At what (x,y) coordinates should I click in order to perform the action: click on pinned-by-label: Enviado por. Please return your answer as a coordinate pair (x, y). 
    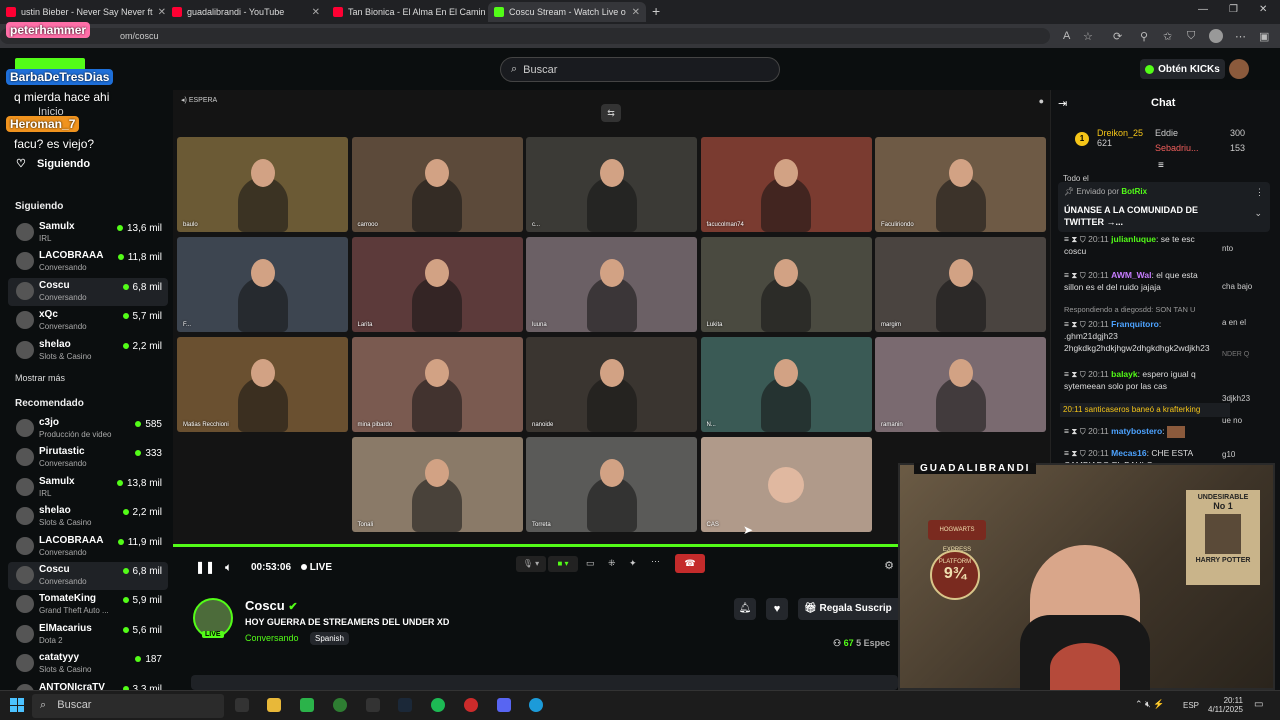
    Looking at the image, I should click on (1098, 191).